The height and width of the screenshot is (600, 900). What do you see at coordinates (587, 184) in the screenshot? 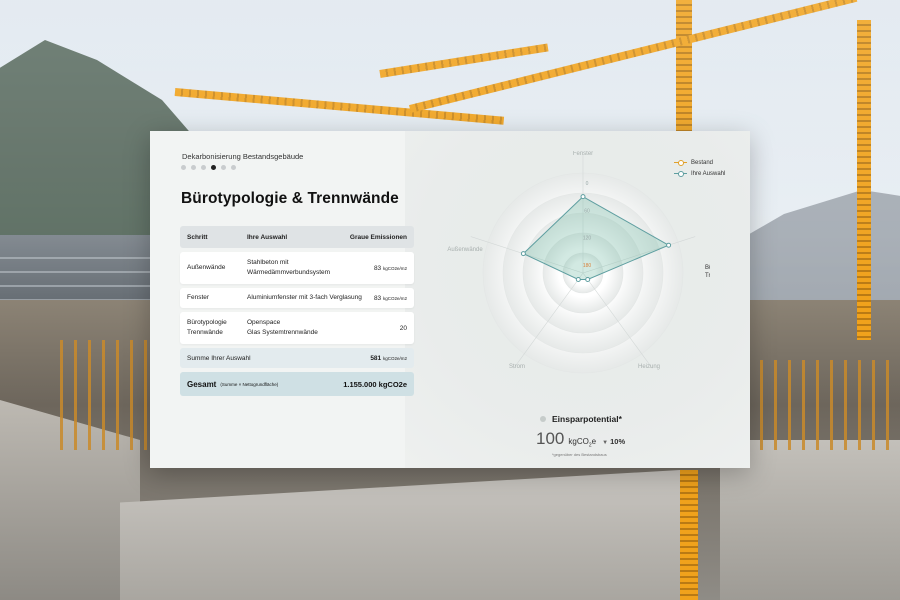
I see `radar-tick-label: 0` at bounding box center [587, 184].